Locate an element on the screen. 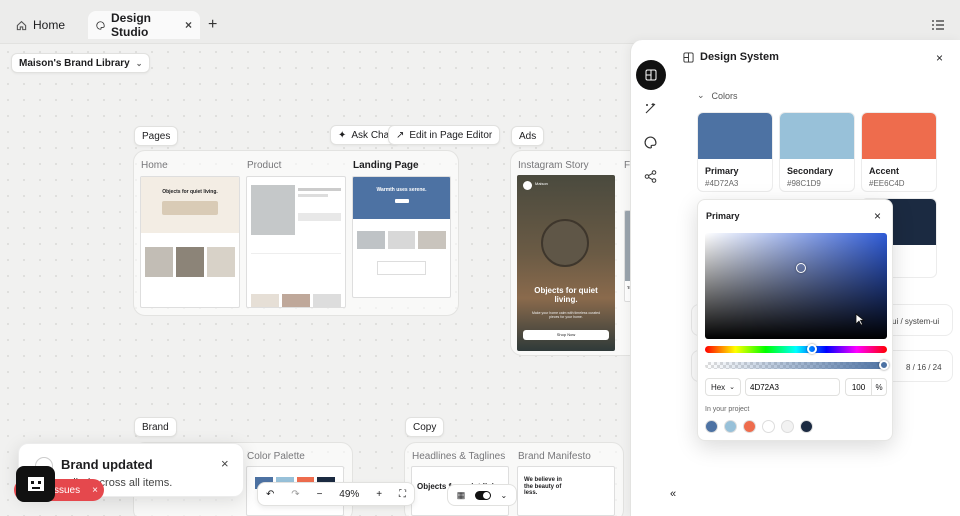  tool-rail is located at coordinates (651, 135).